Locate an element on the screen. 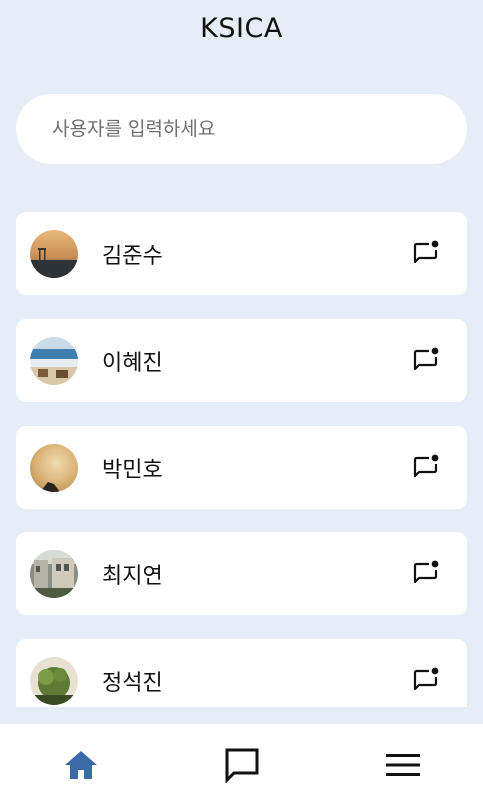 Image resolution: width=483 pixels, height=805 pixels. search-input is located at coordinates (241, 129).